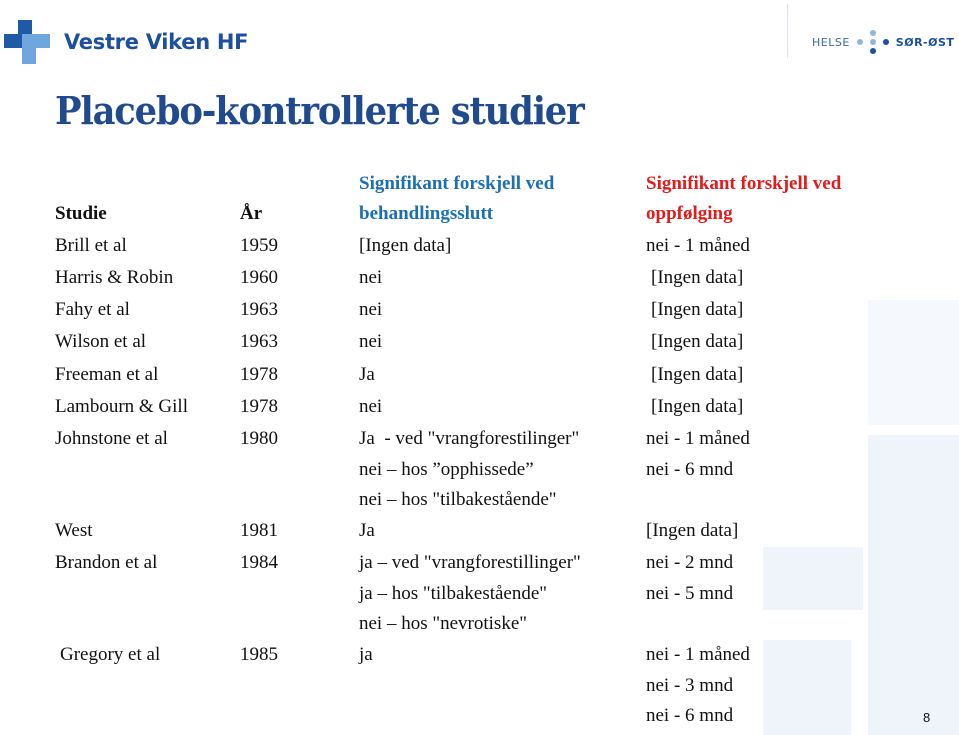 The image size is (959, 735). Describe the element at coordinates (259, 562) in the screenshot. I see `table-cell-year: 1984` at that location.